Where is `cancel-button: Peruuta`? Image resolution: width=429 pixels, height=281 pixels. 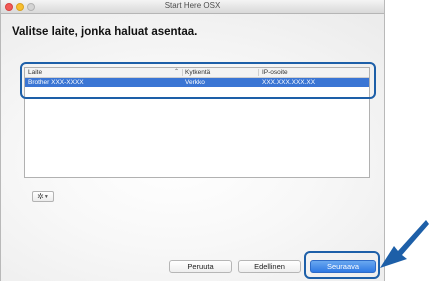
cancel-button: Peruuta is located at coordinates (200, 266).